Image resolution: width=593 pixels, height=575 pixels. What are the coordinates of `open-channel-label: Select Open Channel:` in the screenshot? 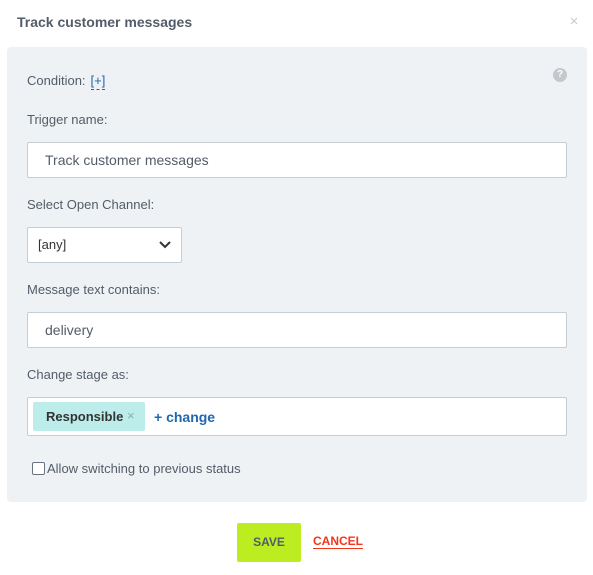 It's located at (91, 204).